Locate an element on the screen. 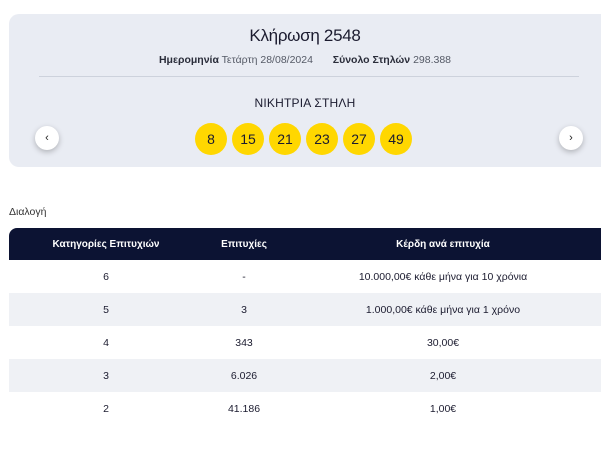 The width and height of the screenshot is (601, 451). number-ball: 15 is located at coordinates (248, 139).